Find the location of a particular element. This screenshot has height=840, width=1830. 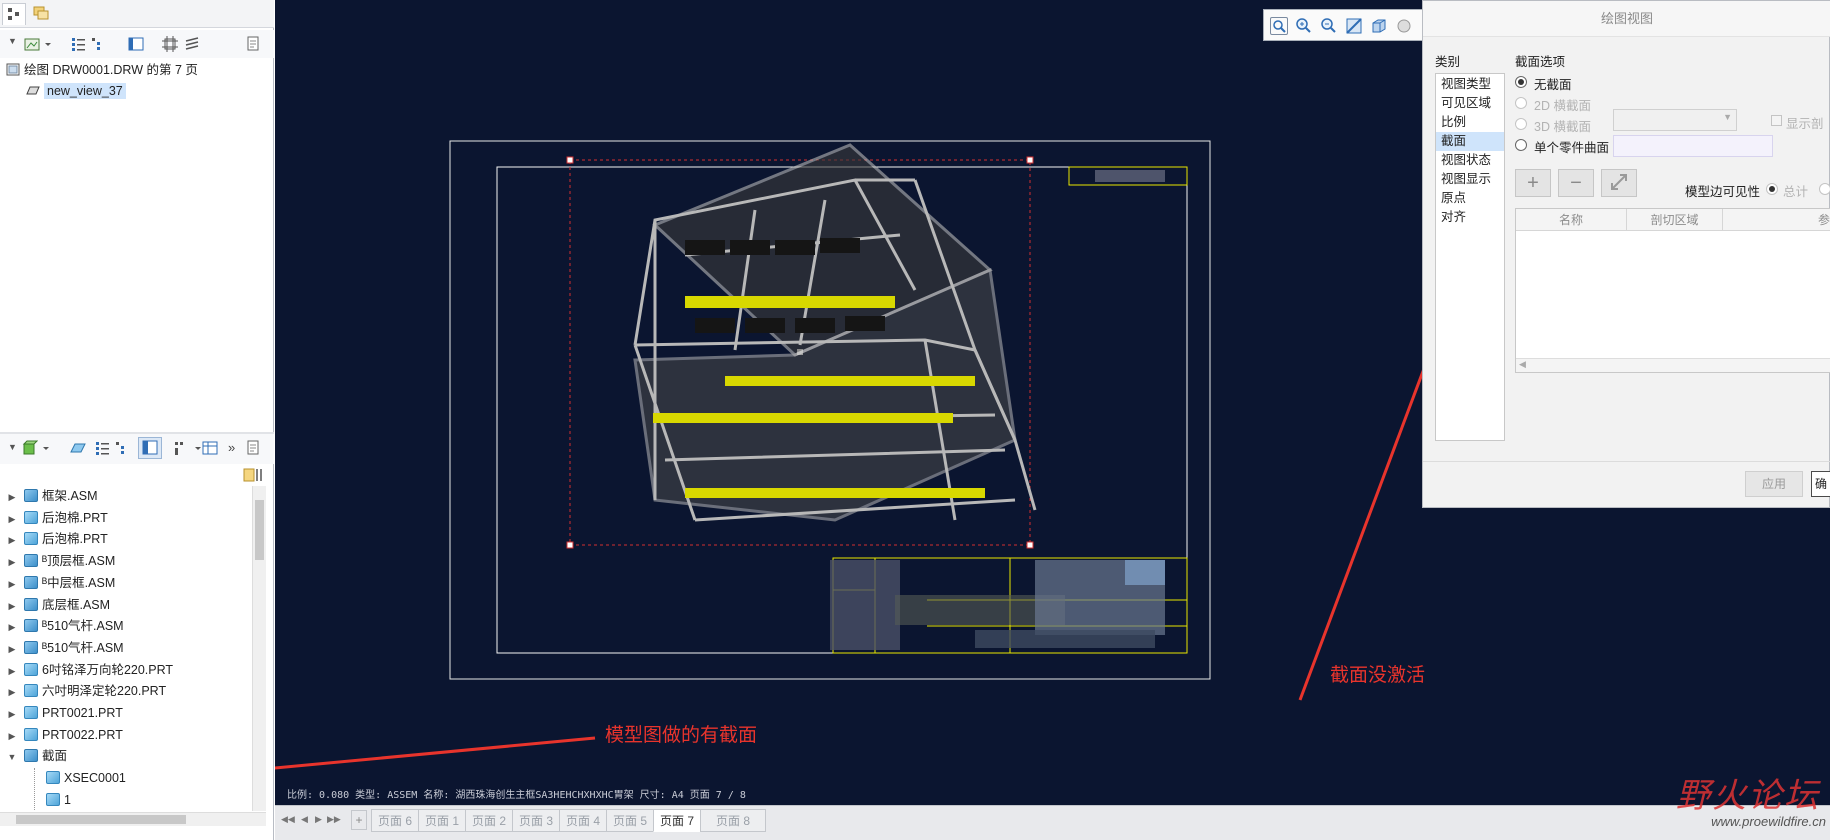

sheets-icon is located at coordinates (192, 44).